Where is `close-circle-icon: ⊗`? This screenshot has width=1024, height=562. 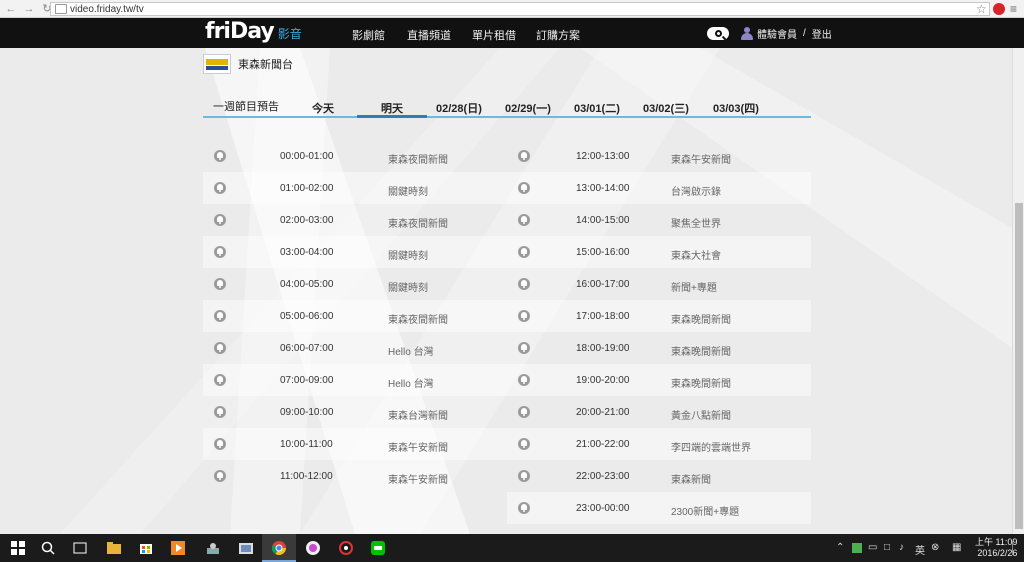
close-circle-icon: ⊗ is located at coordinates (935, 547).